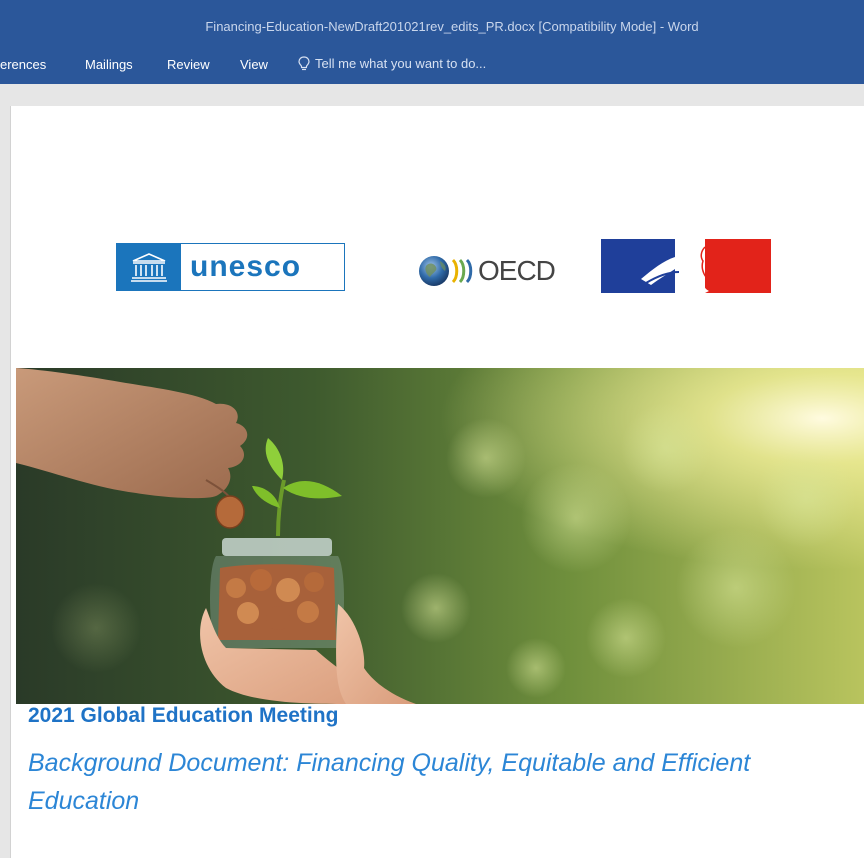 This screenshot has height=858, width=864. I want to click on oecd-logo: OECD, so click(494, 270).